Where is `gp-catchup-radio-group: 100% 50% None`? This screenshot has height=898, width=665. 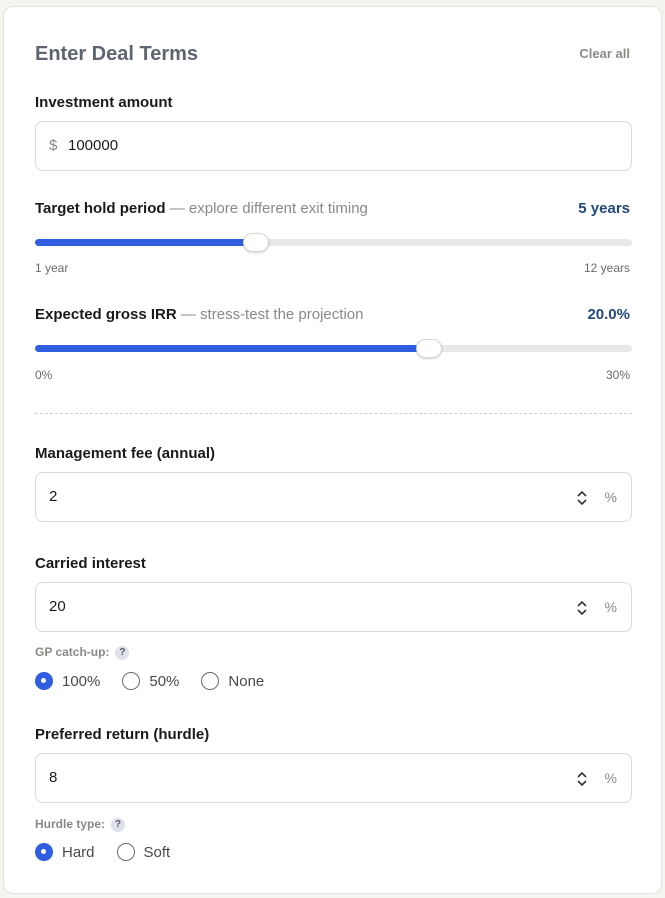 gp-catchup-radio-group: 100% 50% None is located at coordinates (160, 681).